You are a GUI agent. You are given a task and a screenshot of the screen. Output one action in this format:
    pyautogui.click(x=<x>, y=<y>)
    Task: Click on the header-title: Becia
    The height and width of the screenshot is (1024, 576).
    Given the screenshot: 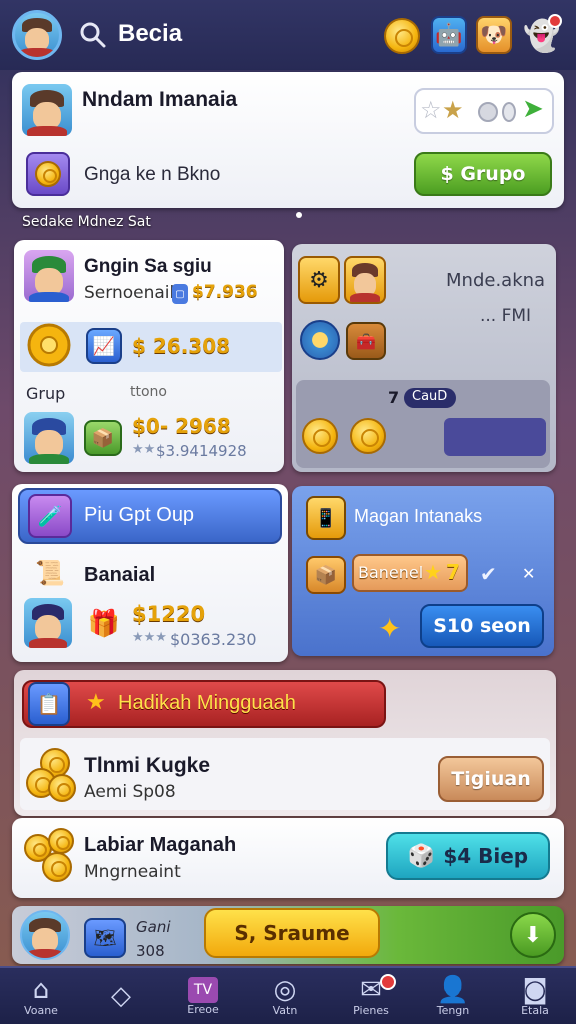 What is the action you would take?
    pyautogui.click(x=150, y=33)
    